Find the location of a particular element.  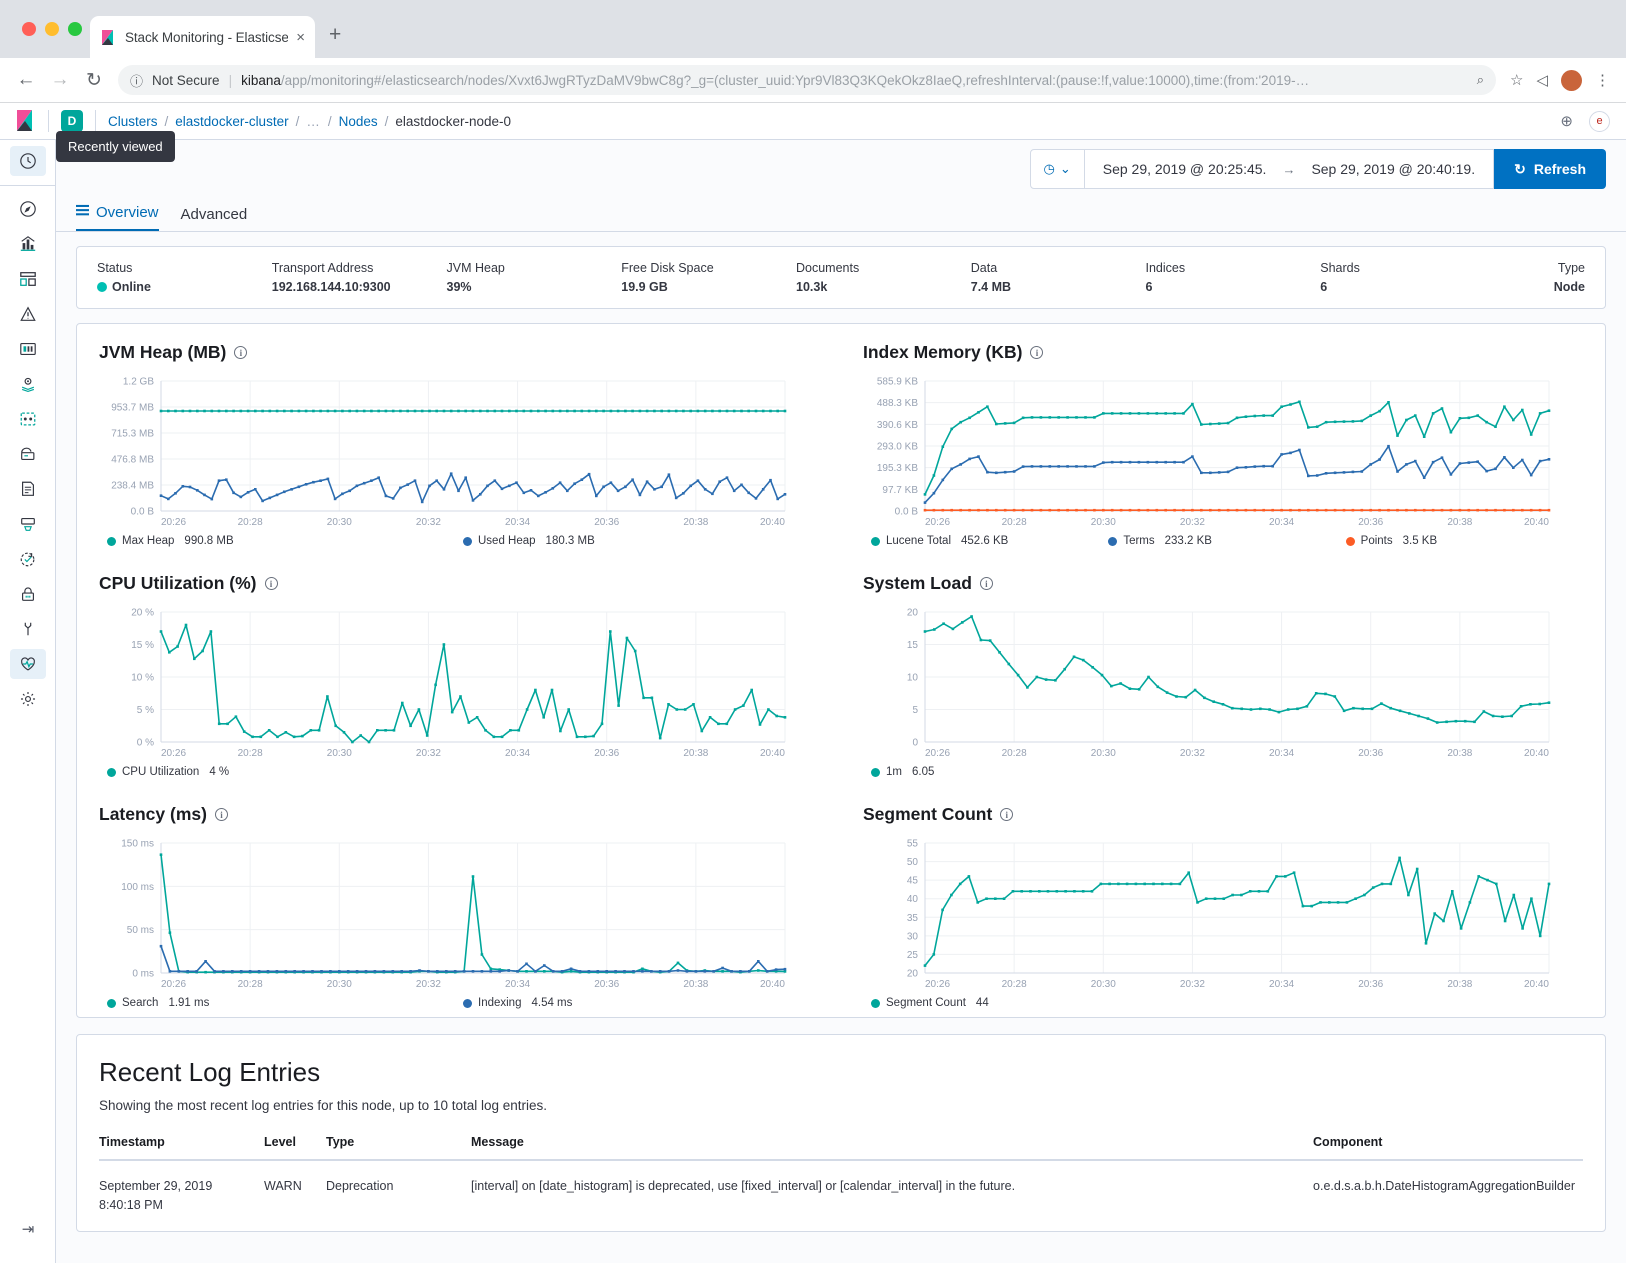

svg-text: 45 is located at coordinates (913, 881).